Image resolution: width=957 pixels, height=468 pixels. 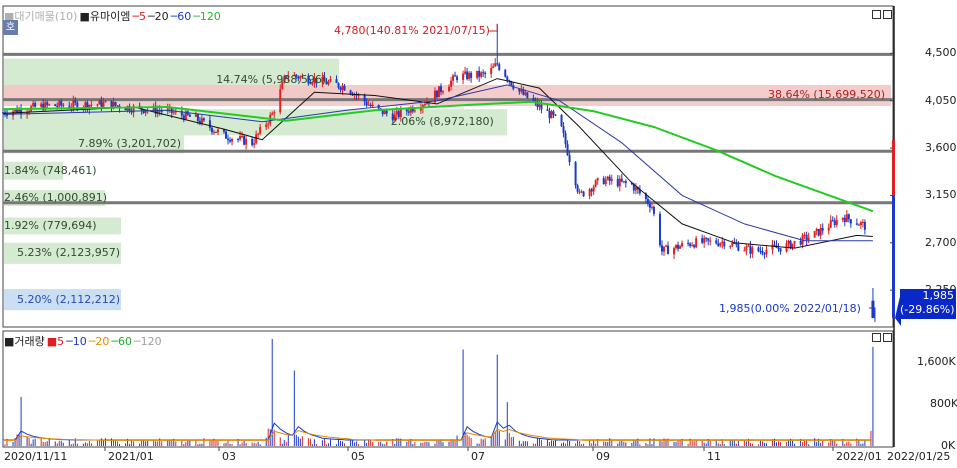 What do you see at coordinates (358, 456) in the screenshot?
I see `x-tick-label: 05` at bounding box center [358, 456].